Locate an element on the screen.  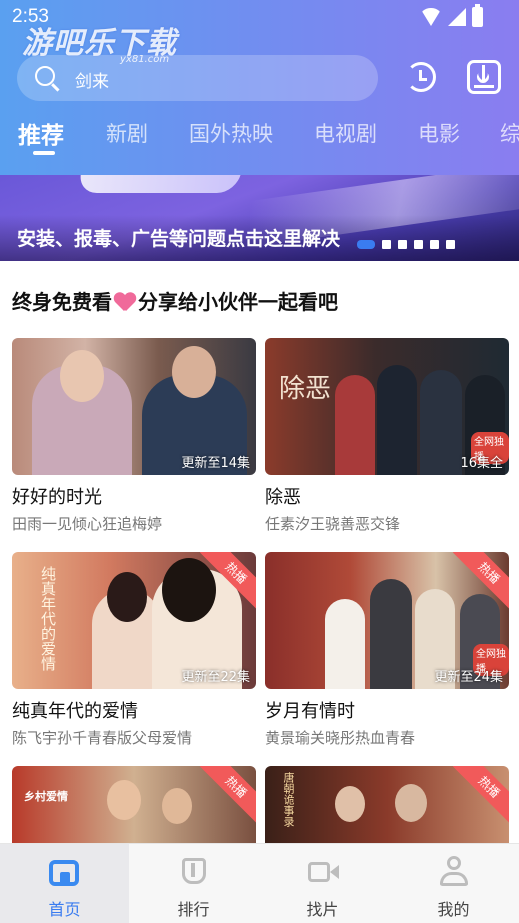
section-title-right: 分享给小伙伴一起看吧 is located at coordinates (238, 302).